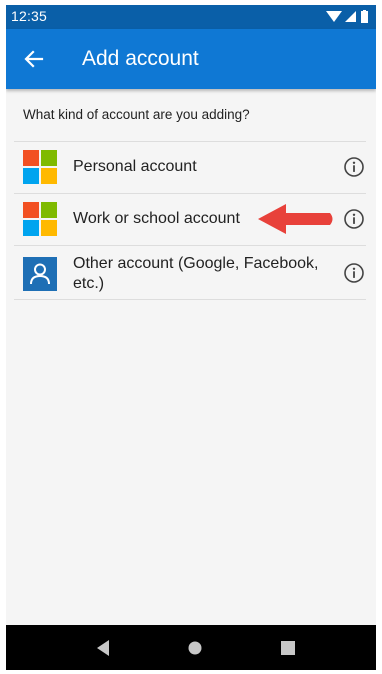 The image size is (382, 674). Describe the element at coordinates (29, 16) in the screenshot. I see `status-time: 12:35` at that location.